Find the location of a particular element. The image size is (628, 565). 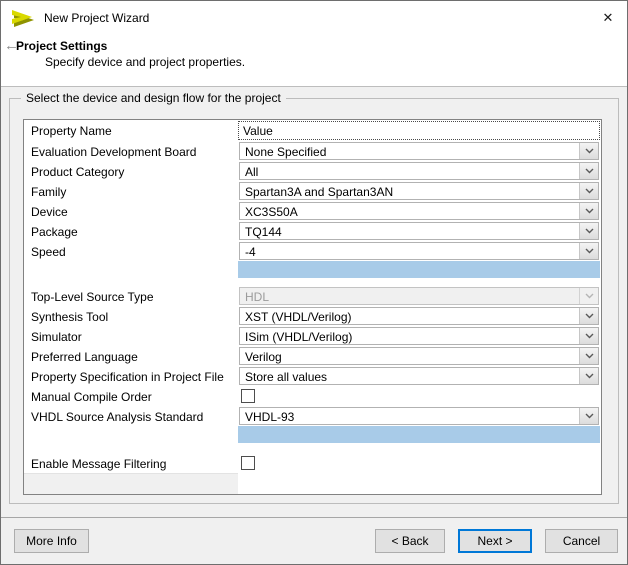

synthesis-tool-dropdown: XST (VHDL/Verilog) is located at coordinates (419, 316).